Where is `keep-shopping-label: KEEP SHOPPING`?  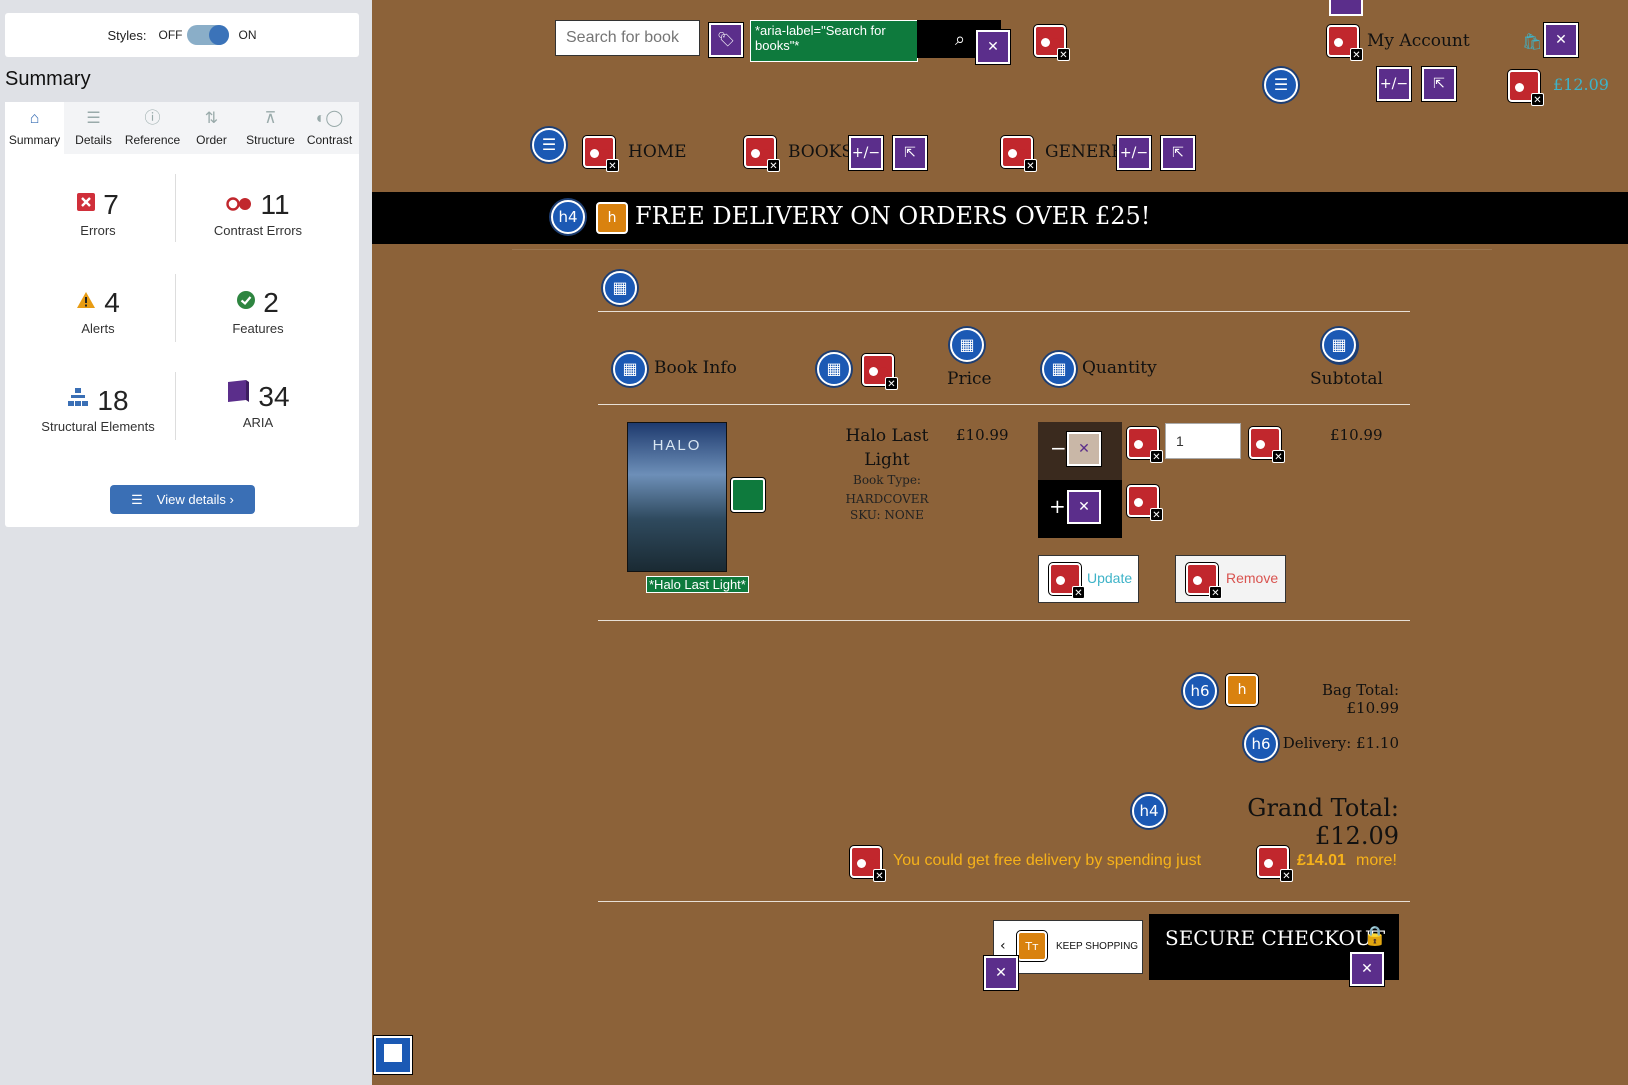 keep-shopping-label: KEEP SHOPPING is located at coordinates (1097, 946).